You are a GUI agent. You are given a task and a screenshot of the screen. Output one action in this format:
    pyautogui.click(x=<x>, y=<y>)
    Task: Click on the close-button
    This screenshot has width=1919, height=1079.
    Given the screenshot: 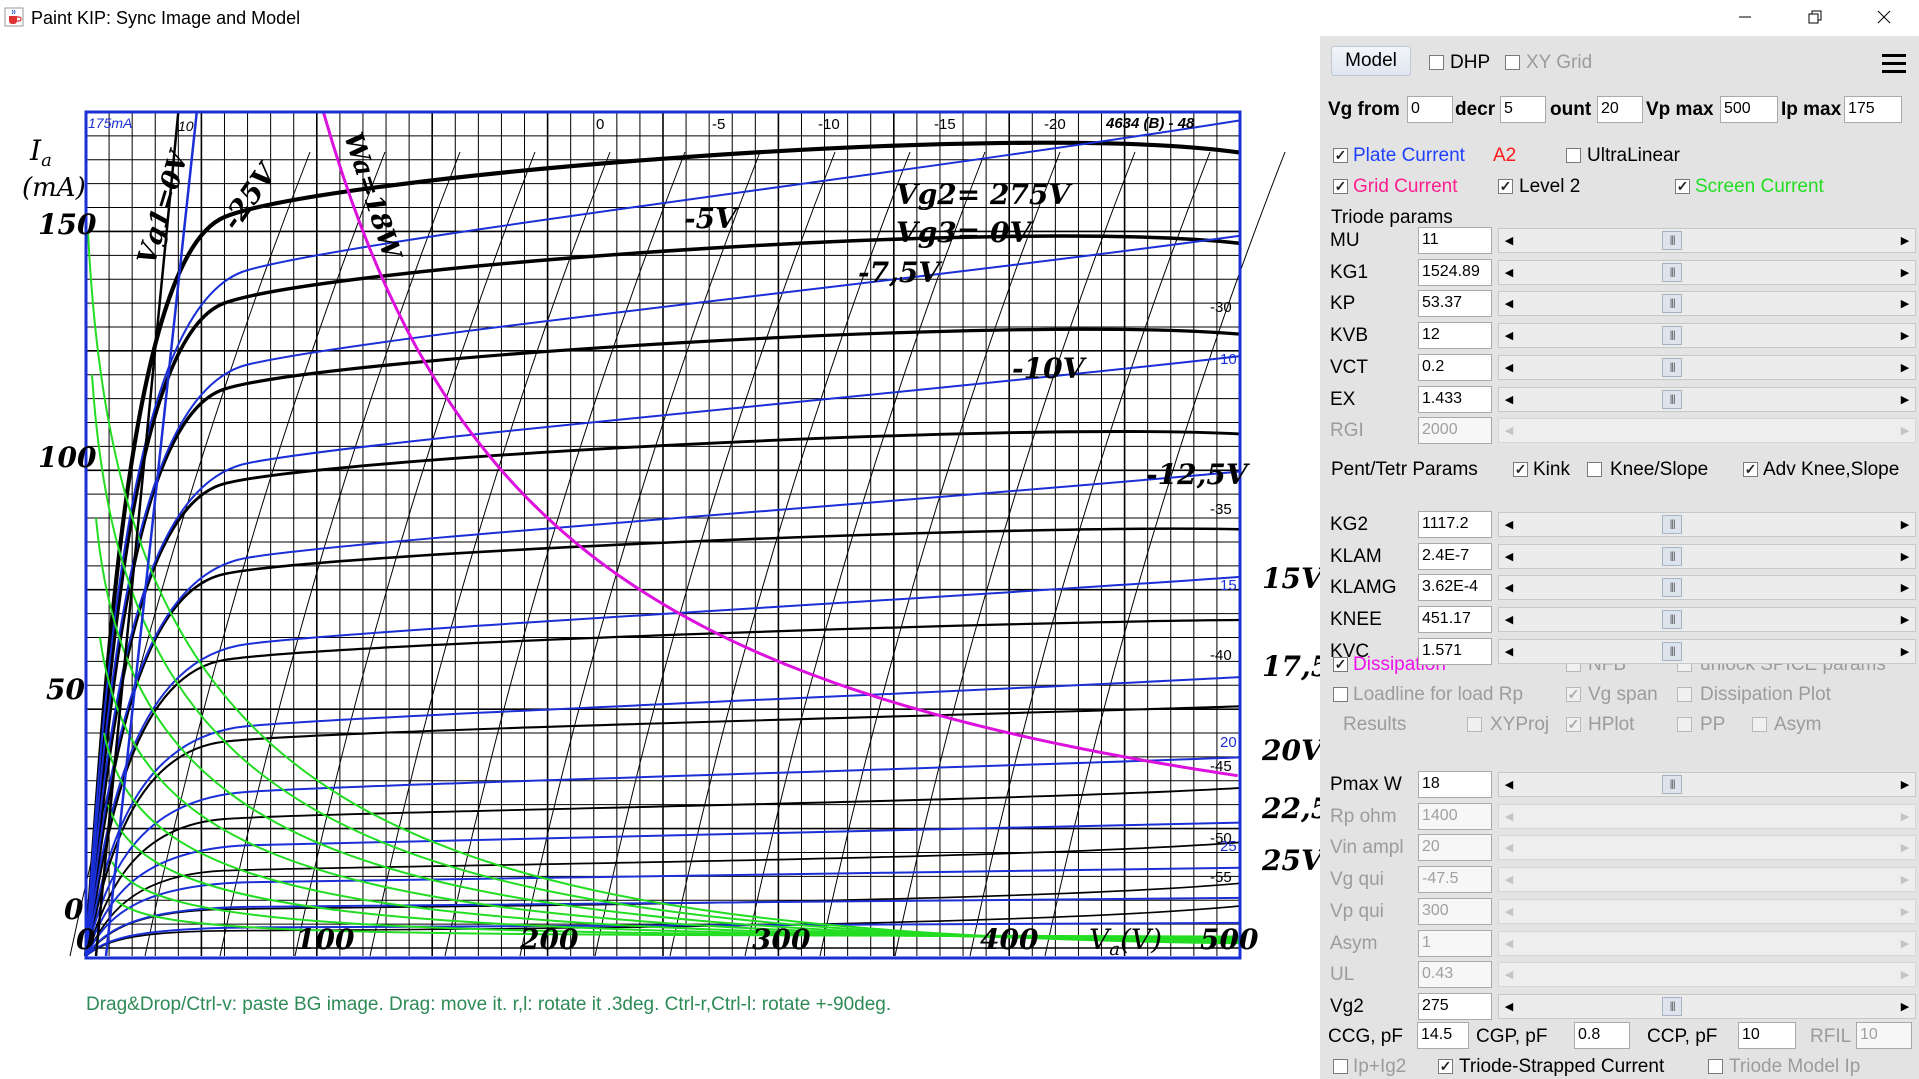 What is the action you would take?
    pyautogui.click(x=1884, y=17)
    